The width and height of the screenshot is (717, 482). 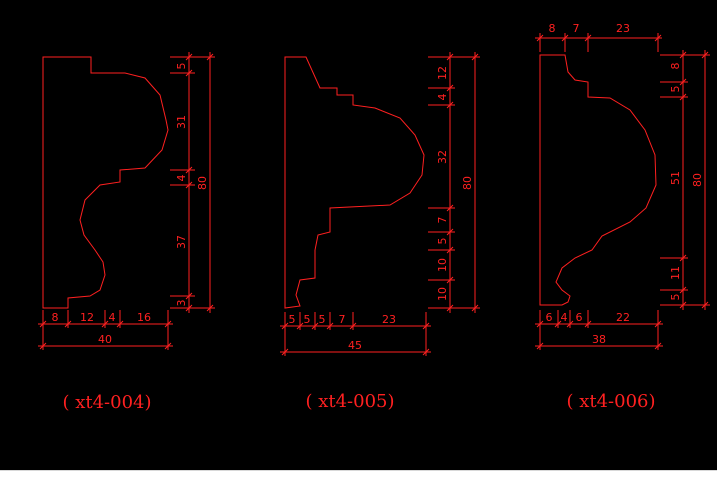 What do you see at coordinates (181, 303) in the screenshot?
I see `dim-text: 3` at bounding box center [181, 303].